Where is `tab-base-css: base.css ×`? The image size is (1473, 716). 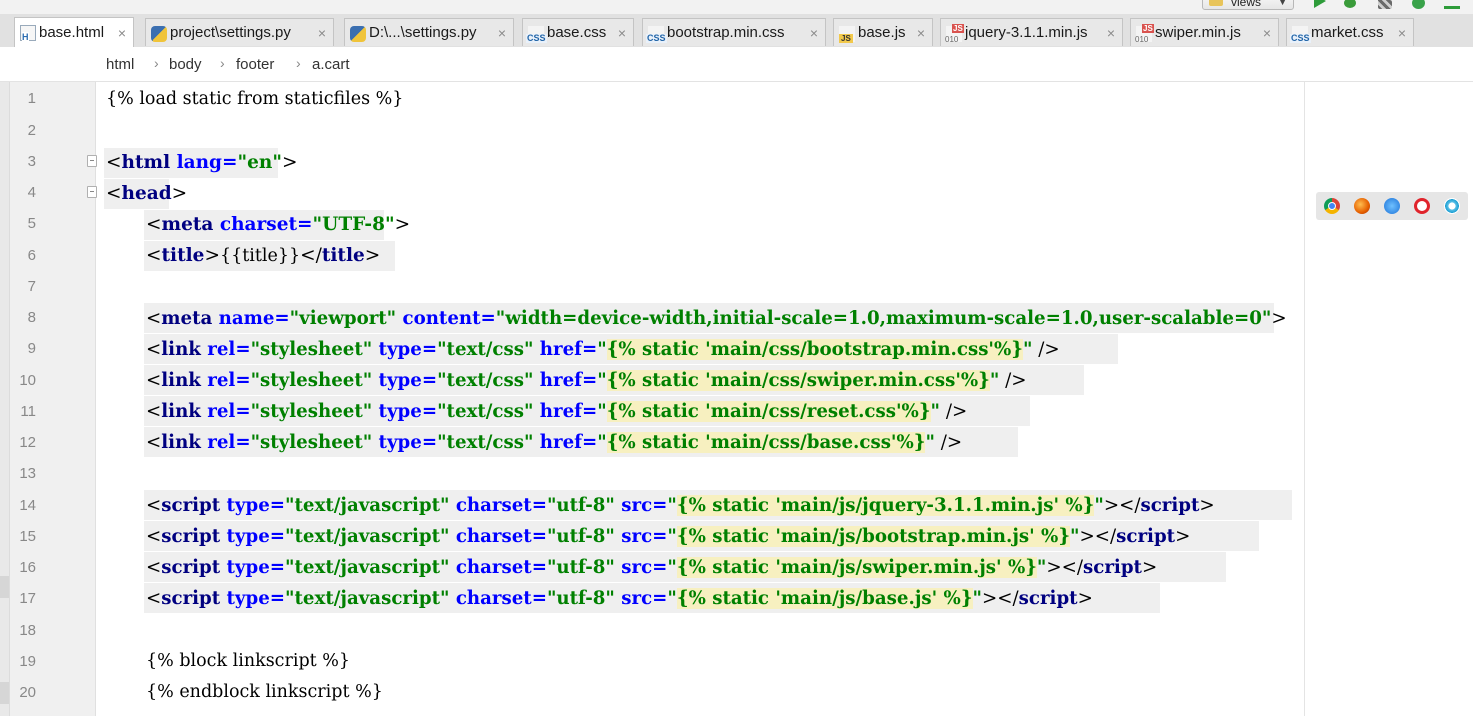 tab-base-css: base.css × is located at coordinates (578, 32).